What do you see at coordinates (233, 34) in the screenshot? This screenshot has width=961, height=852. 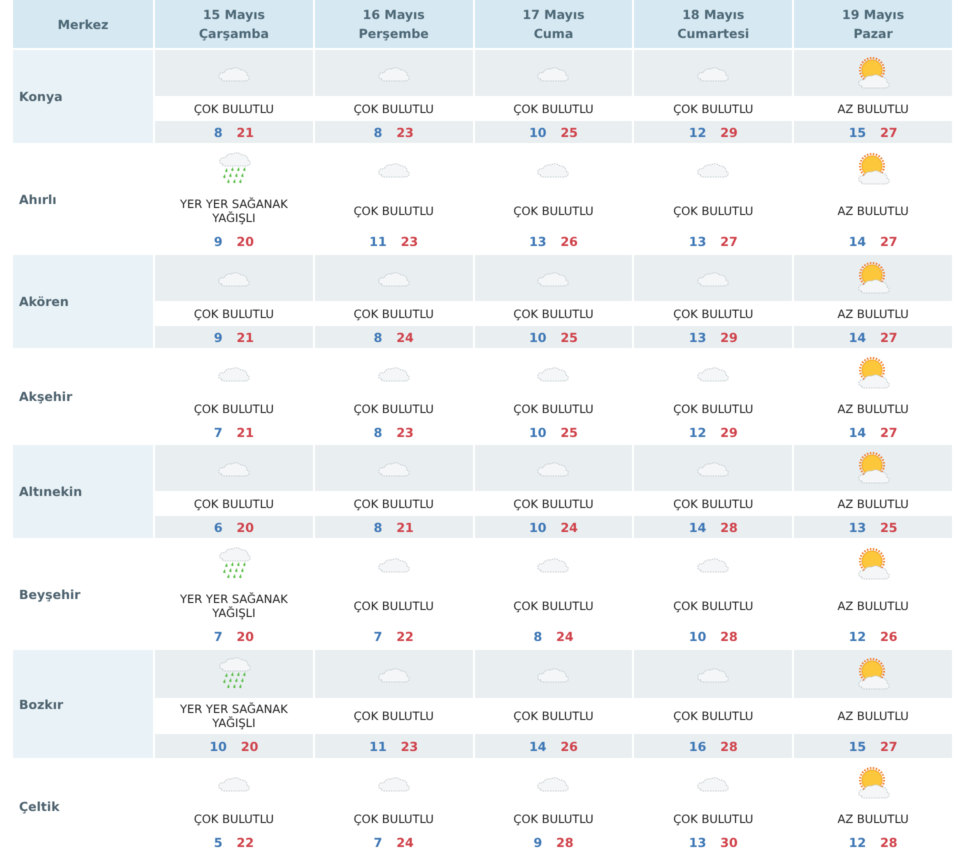 I see `weekday-header: Çarşamba` at bounding box center [233, 34].